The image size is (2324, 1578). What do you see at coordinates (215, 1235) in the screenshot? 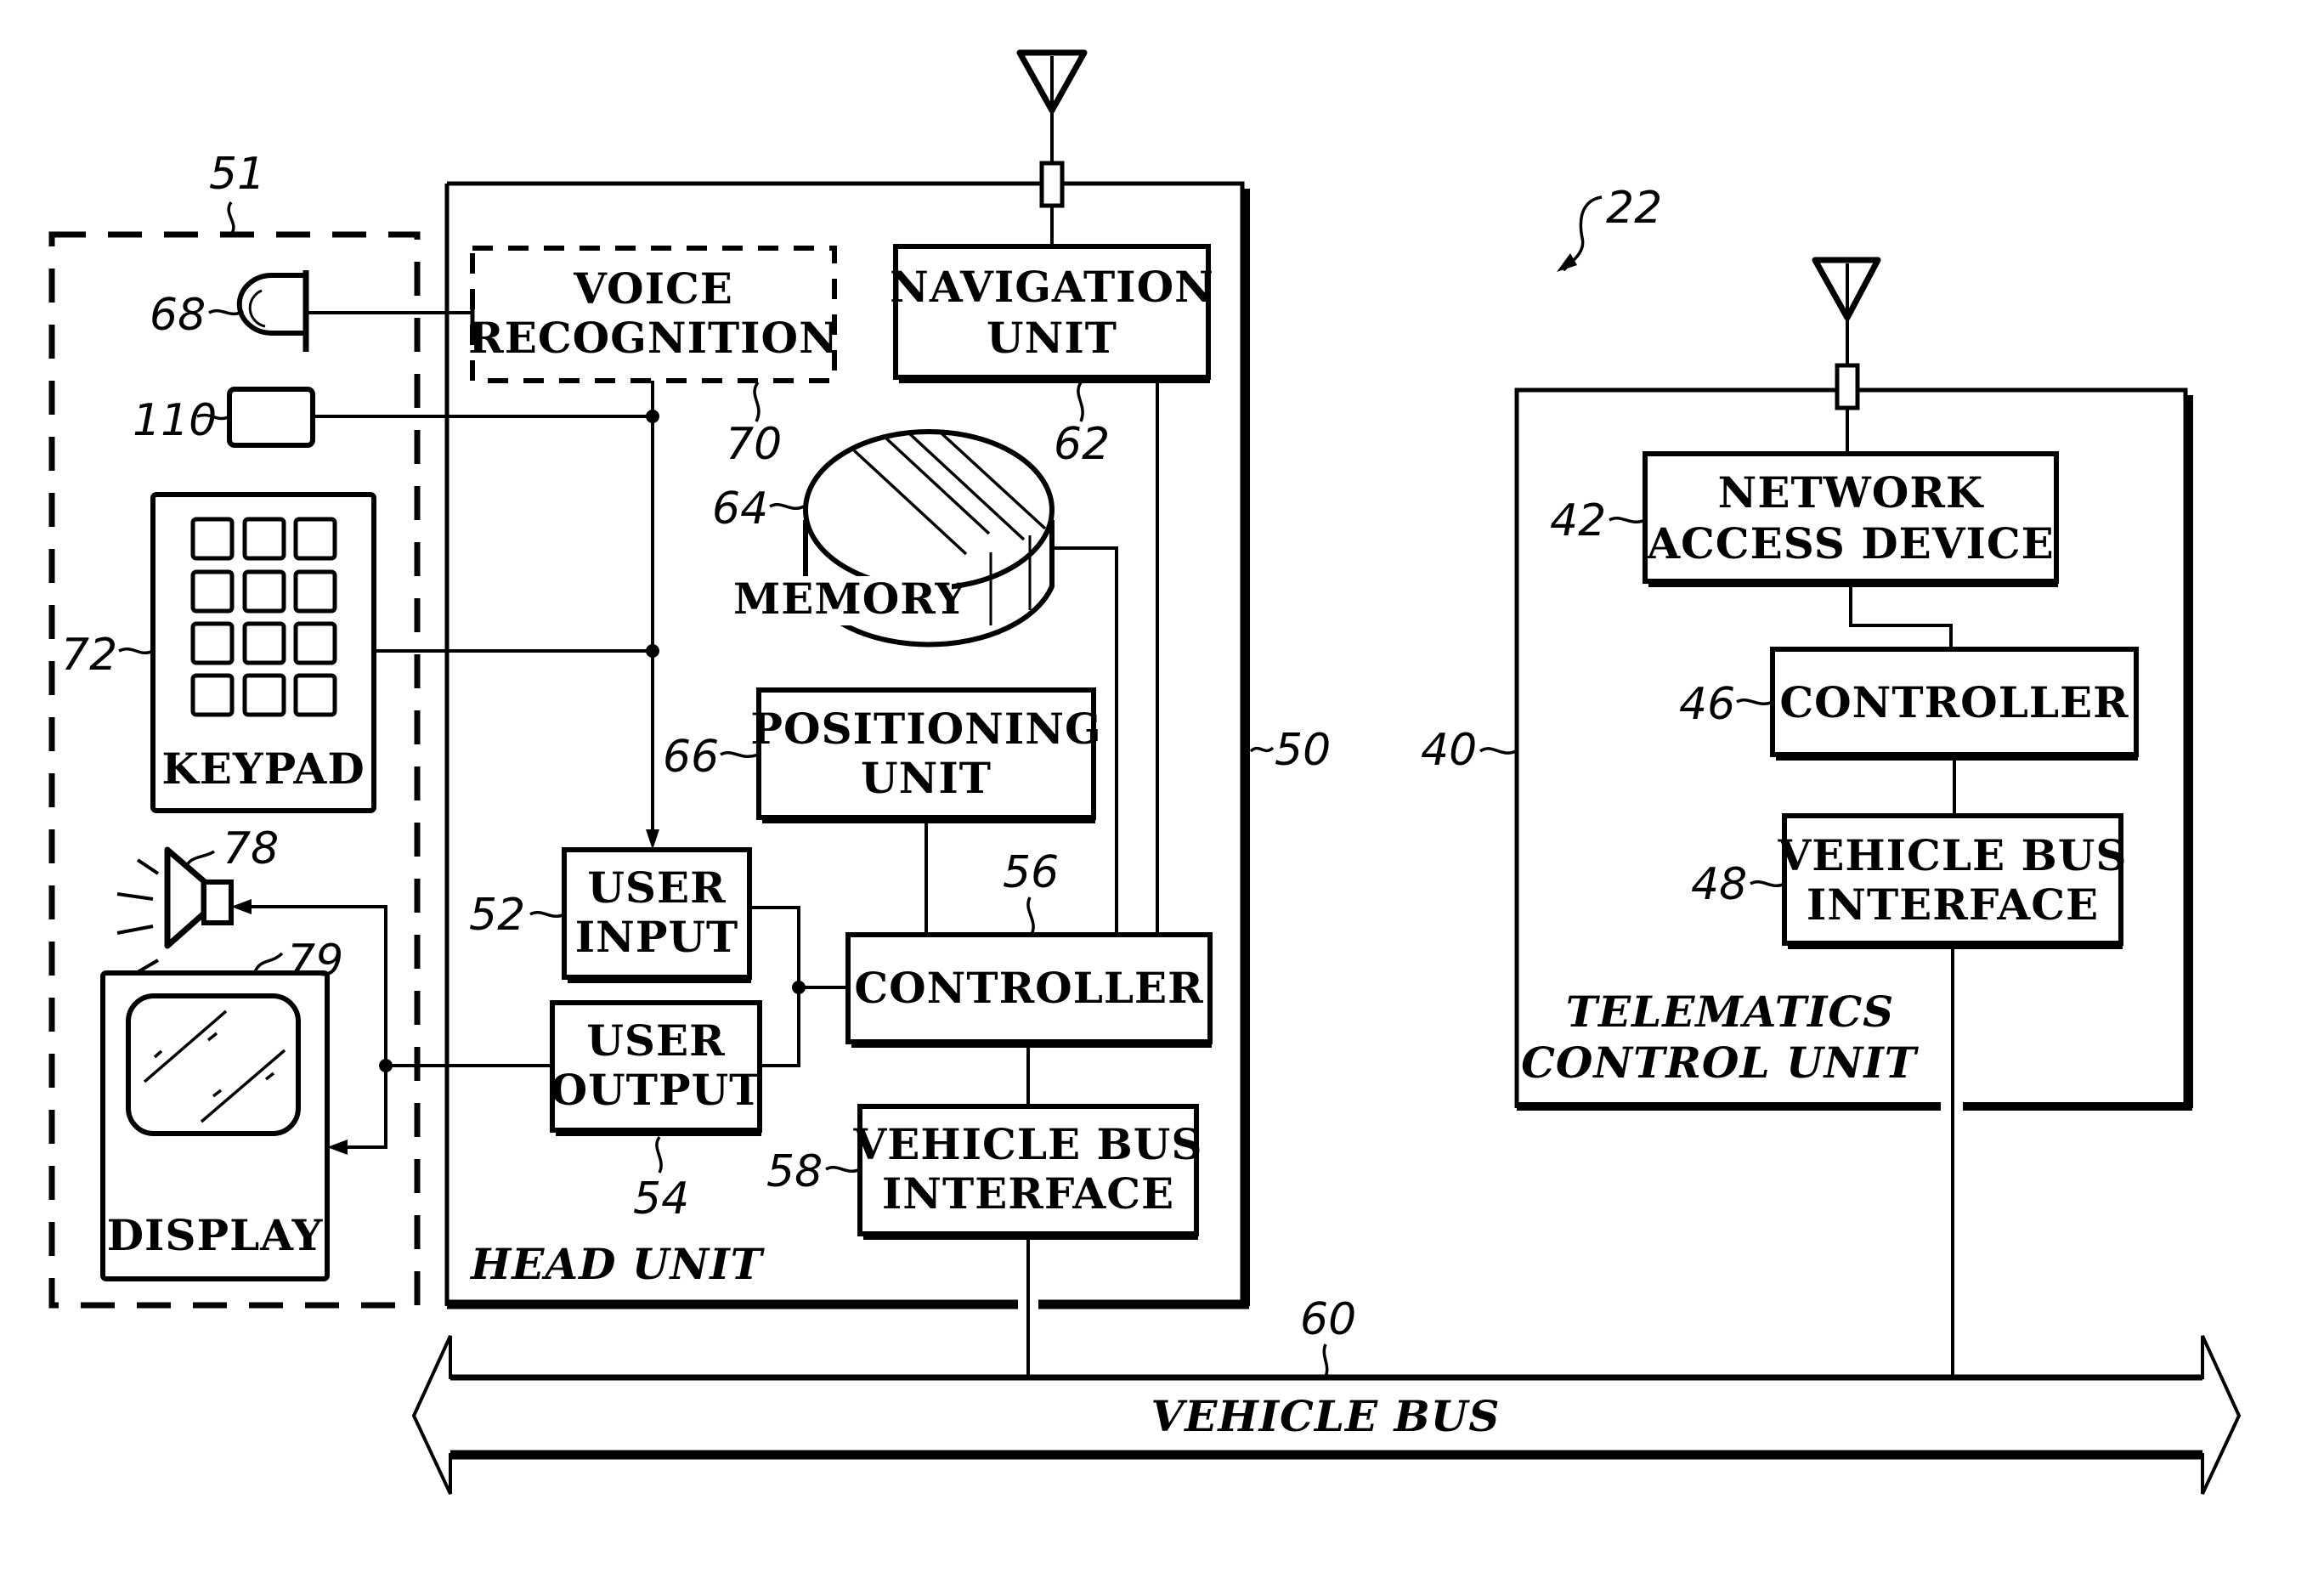
I see `display-label: DISPLAY` at bounding box center [215, 1235].